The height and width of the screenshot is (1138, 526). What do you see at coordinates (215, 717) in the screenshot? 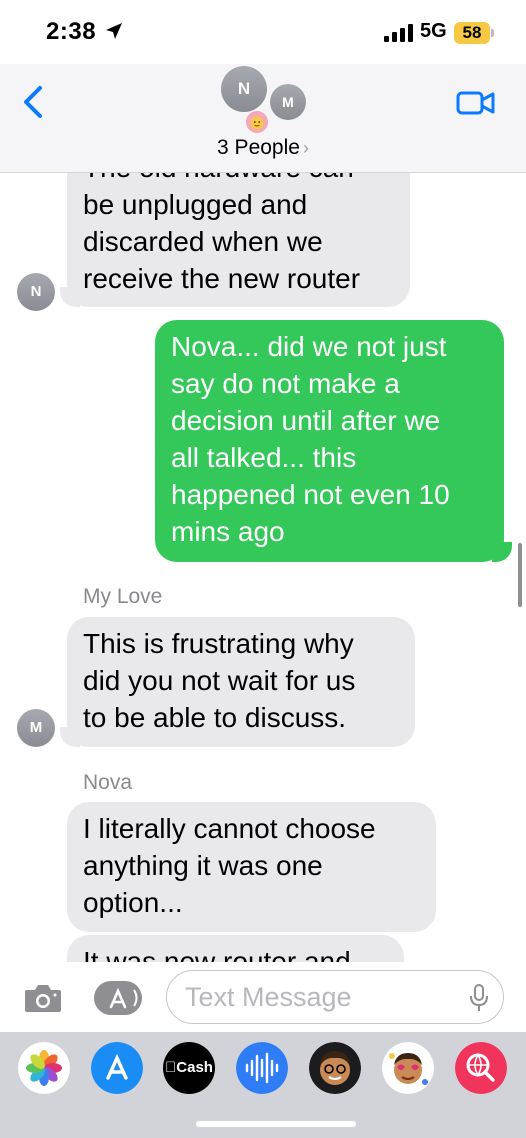
I see `message-line: to be able to discuss.` at bounding box center [215, 717].